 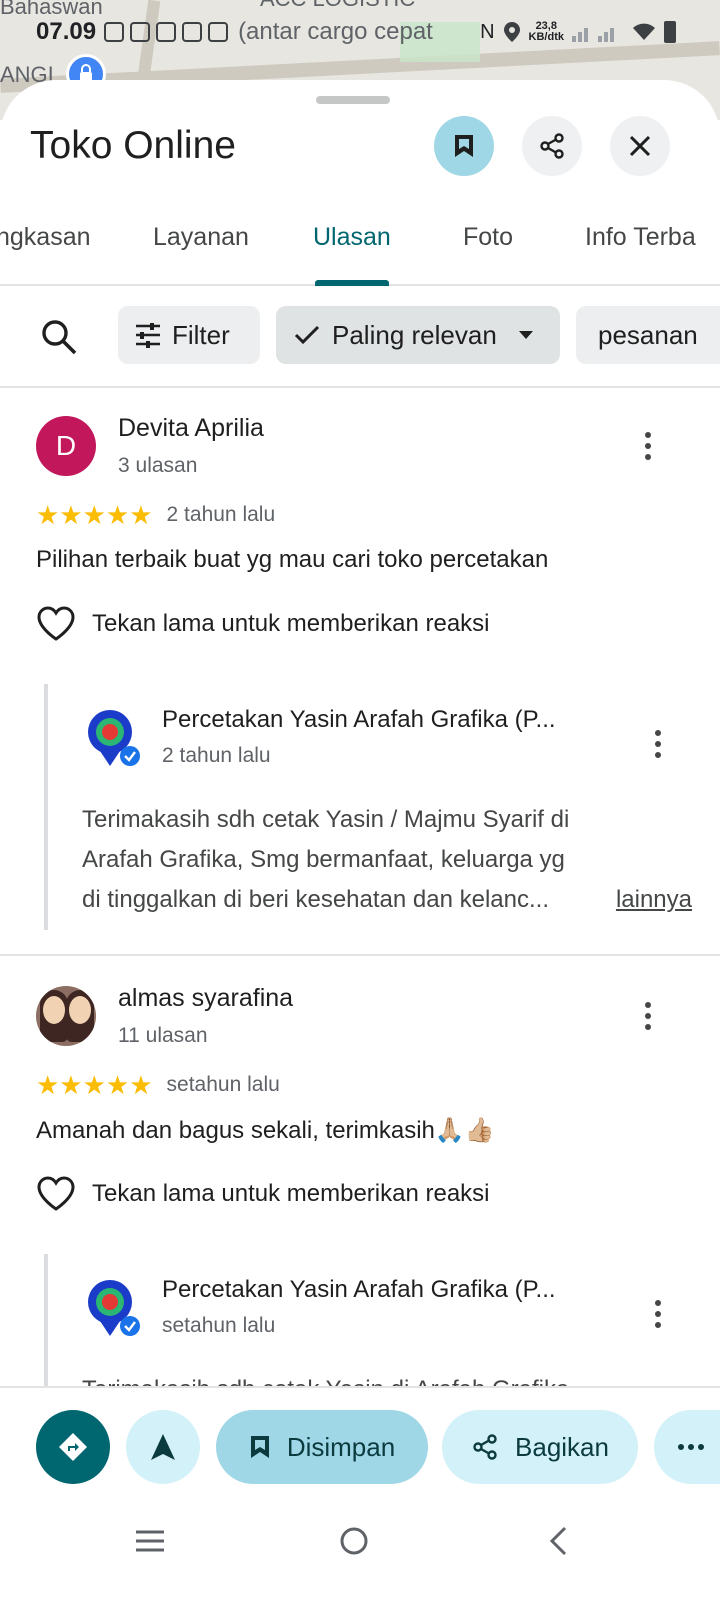 What do you see at coordinates (66, 1016) in the screenshot?
I see `avatar` at bounding box center [66, 1016].